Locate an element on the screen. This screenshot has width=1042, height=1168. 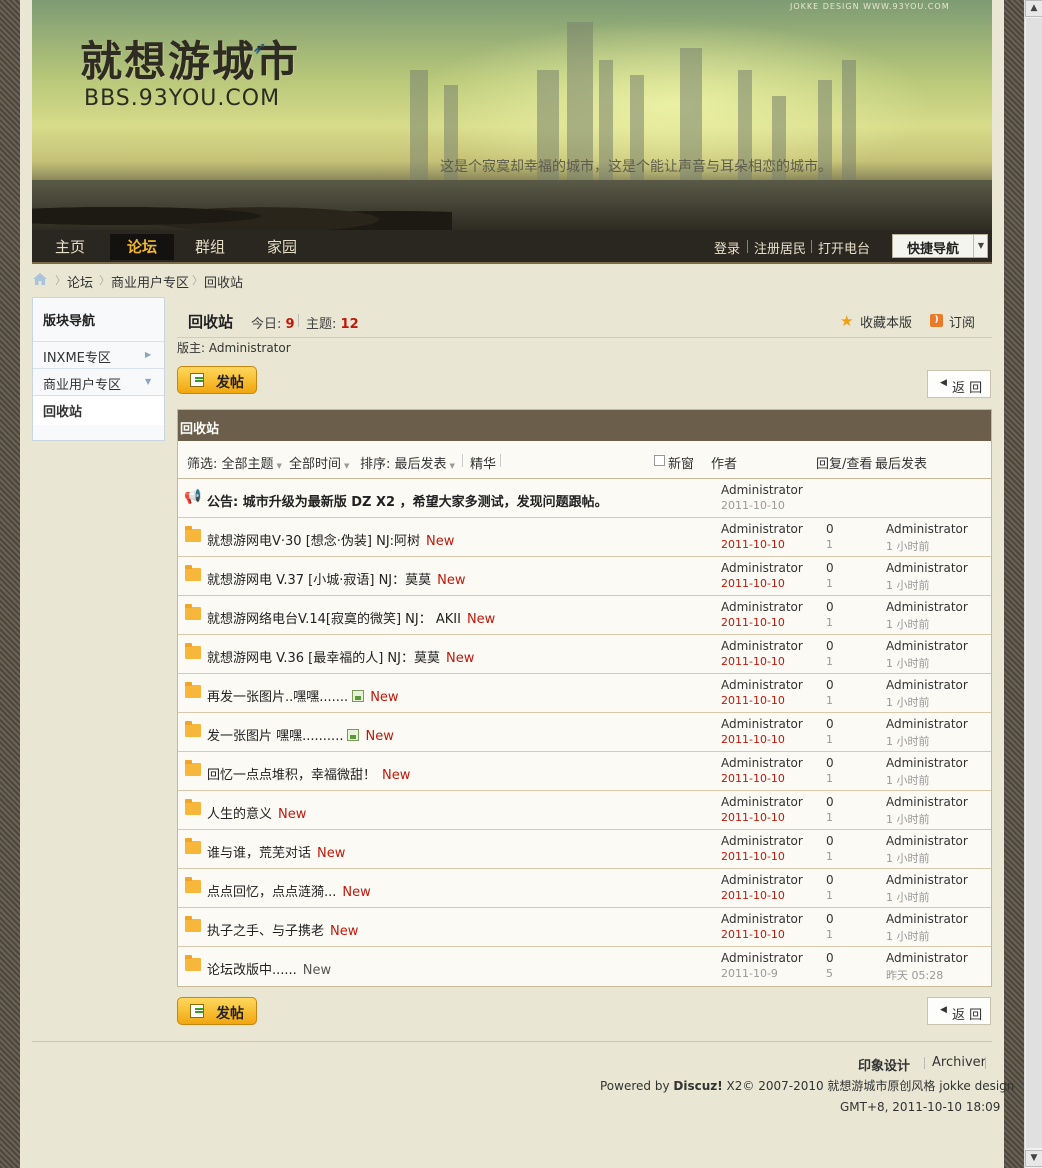
favorite-forum-link: 收藏本版 is located at coordinates (886, 321).